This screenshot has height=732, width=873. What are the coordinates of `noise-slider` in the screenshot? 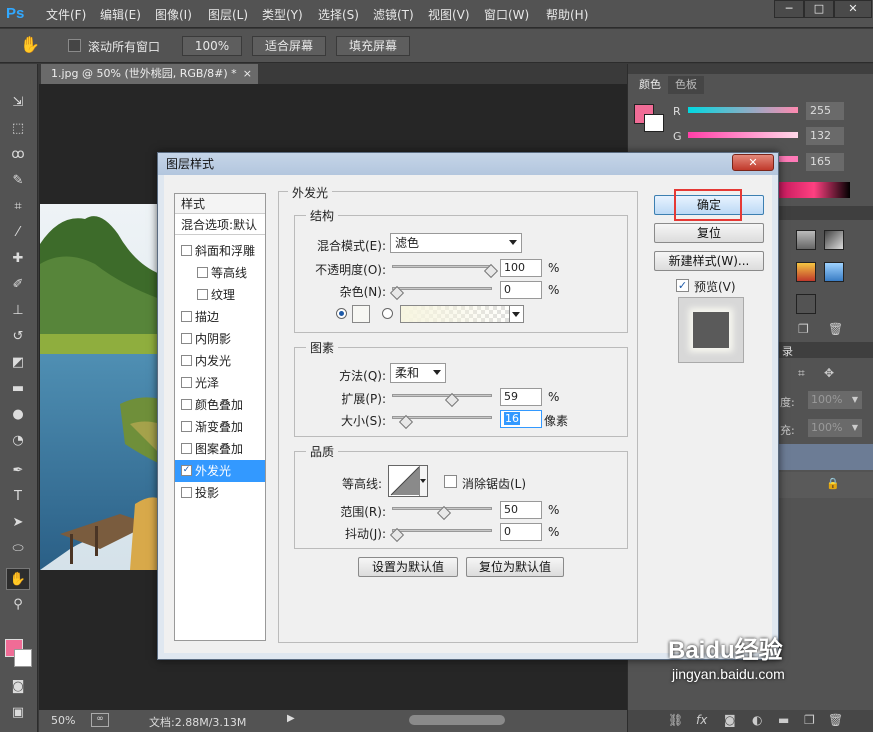 It's located at (442, 292).